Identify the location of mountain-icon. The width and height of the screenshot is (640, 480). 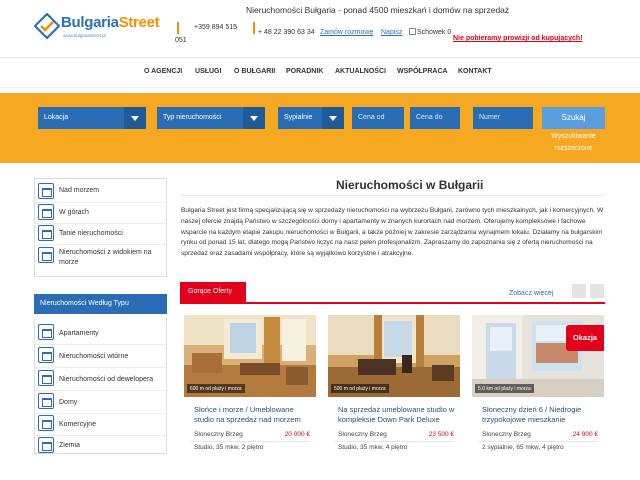
(46, 212).